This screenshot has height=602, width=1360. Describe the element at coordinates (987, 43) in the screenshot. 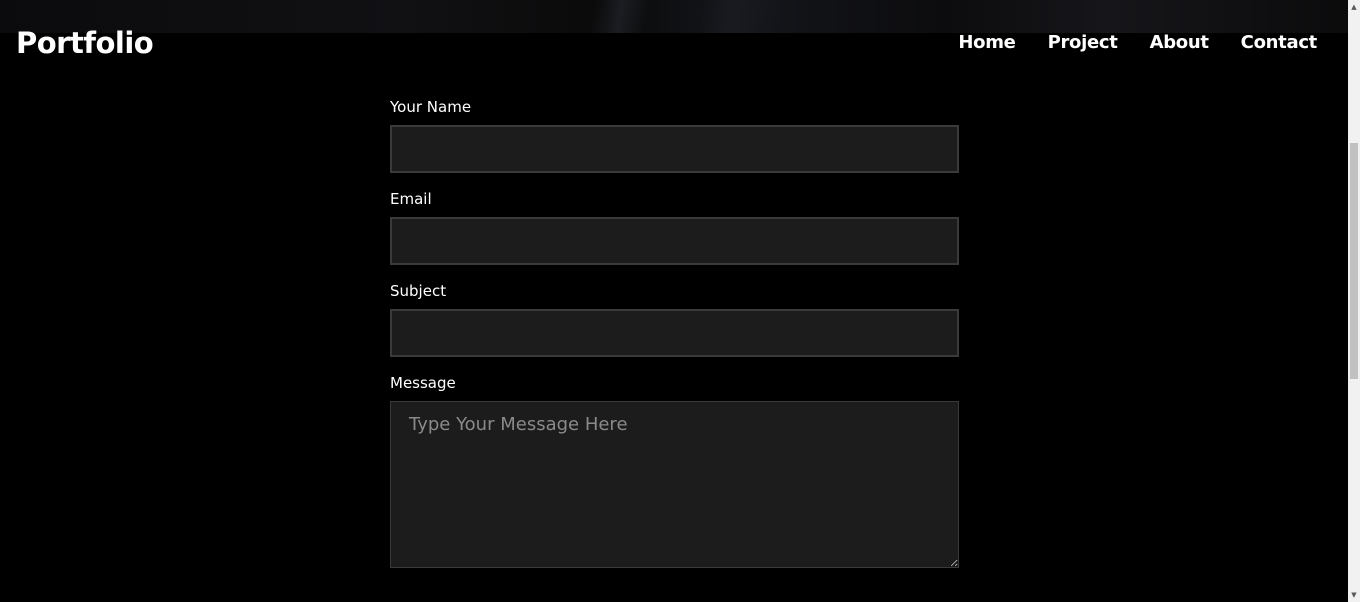

I see `nav-link-home: Home` at that location.